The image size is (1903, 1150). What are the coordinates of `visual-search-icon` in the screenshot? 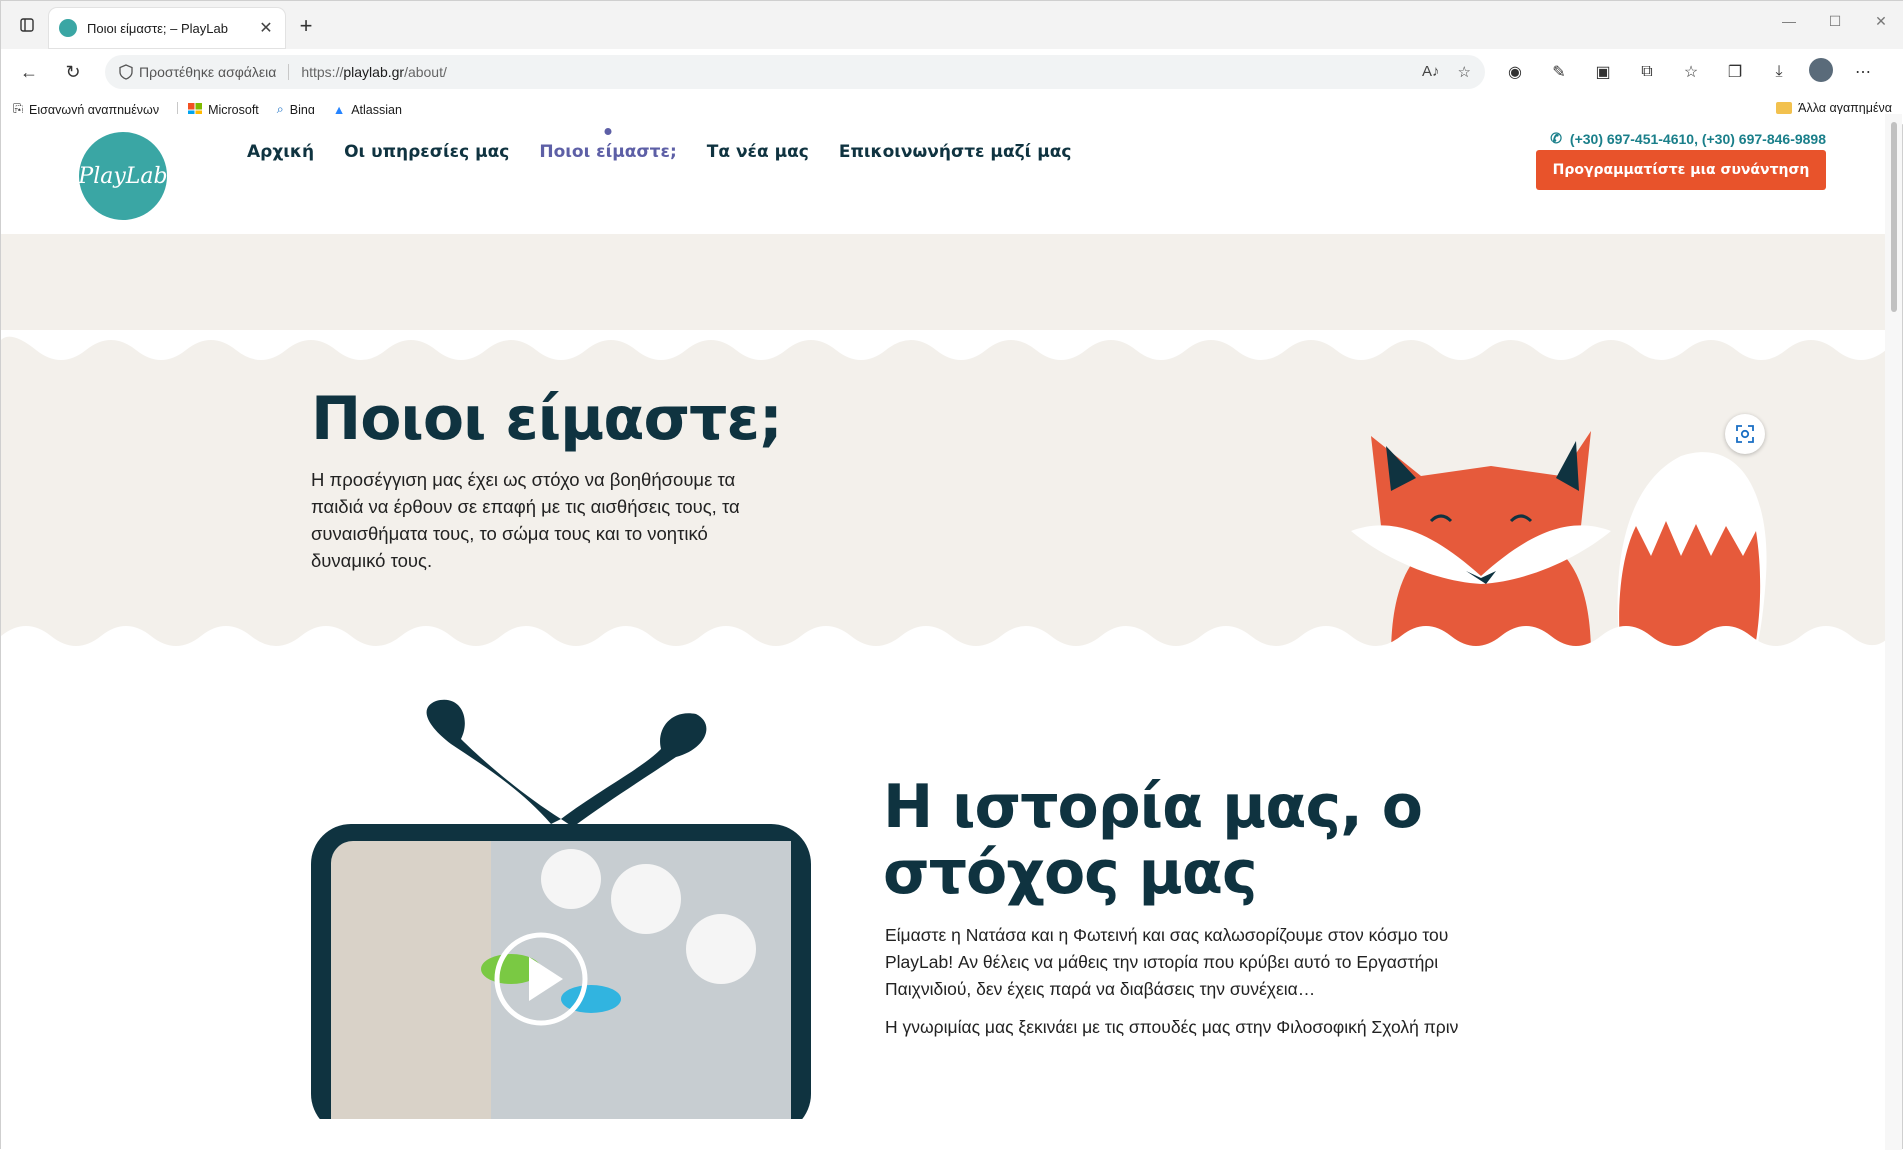 It's located at (1745, 434).